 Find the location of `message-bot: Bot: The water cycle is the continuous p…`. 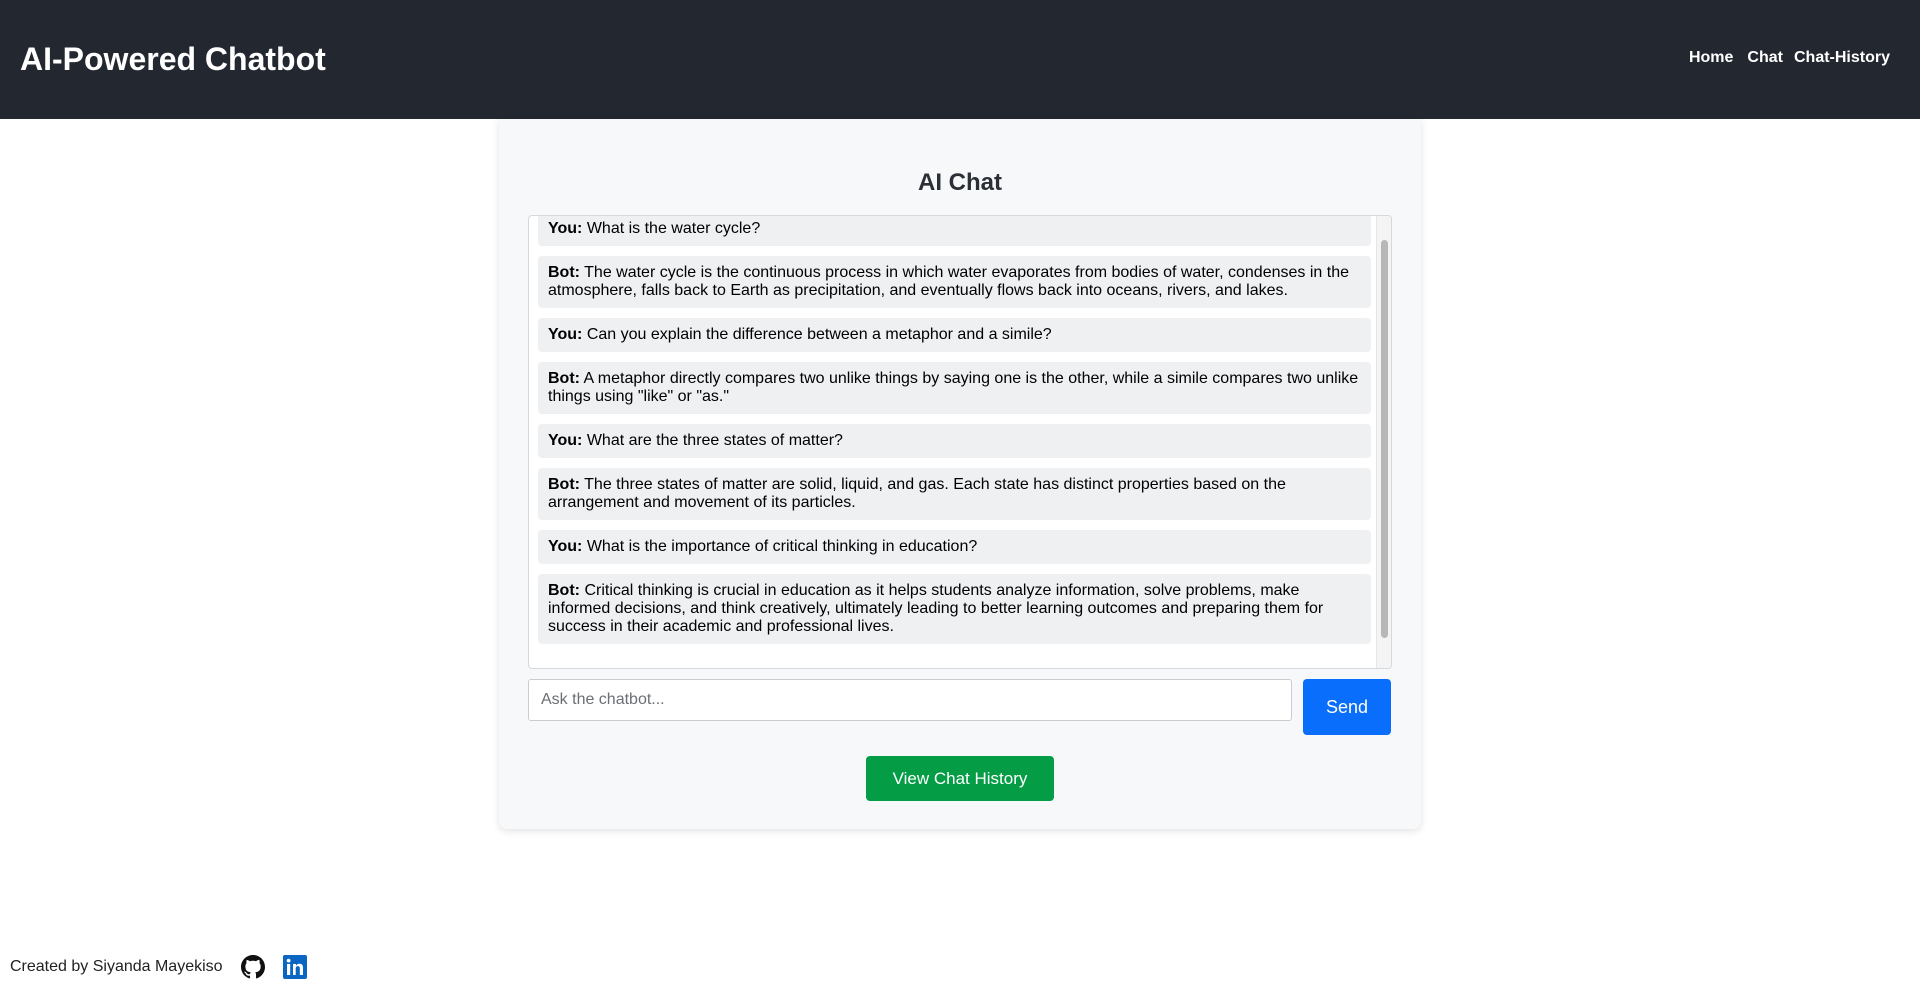

message-bot: Bot: The water cycle is the continuous p… is located at coordinates (954, 282).